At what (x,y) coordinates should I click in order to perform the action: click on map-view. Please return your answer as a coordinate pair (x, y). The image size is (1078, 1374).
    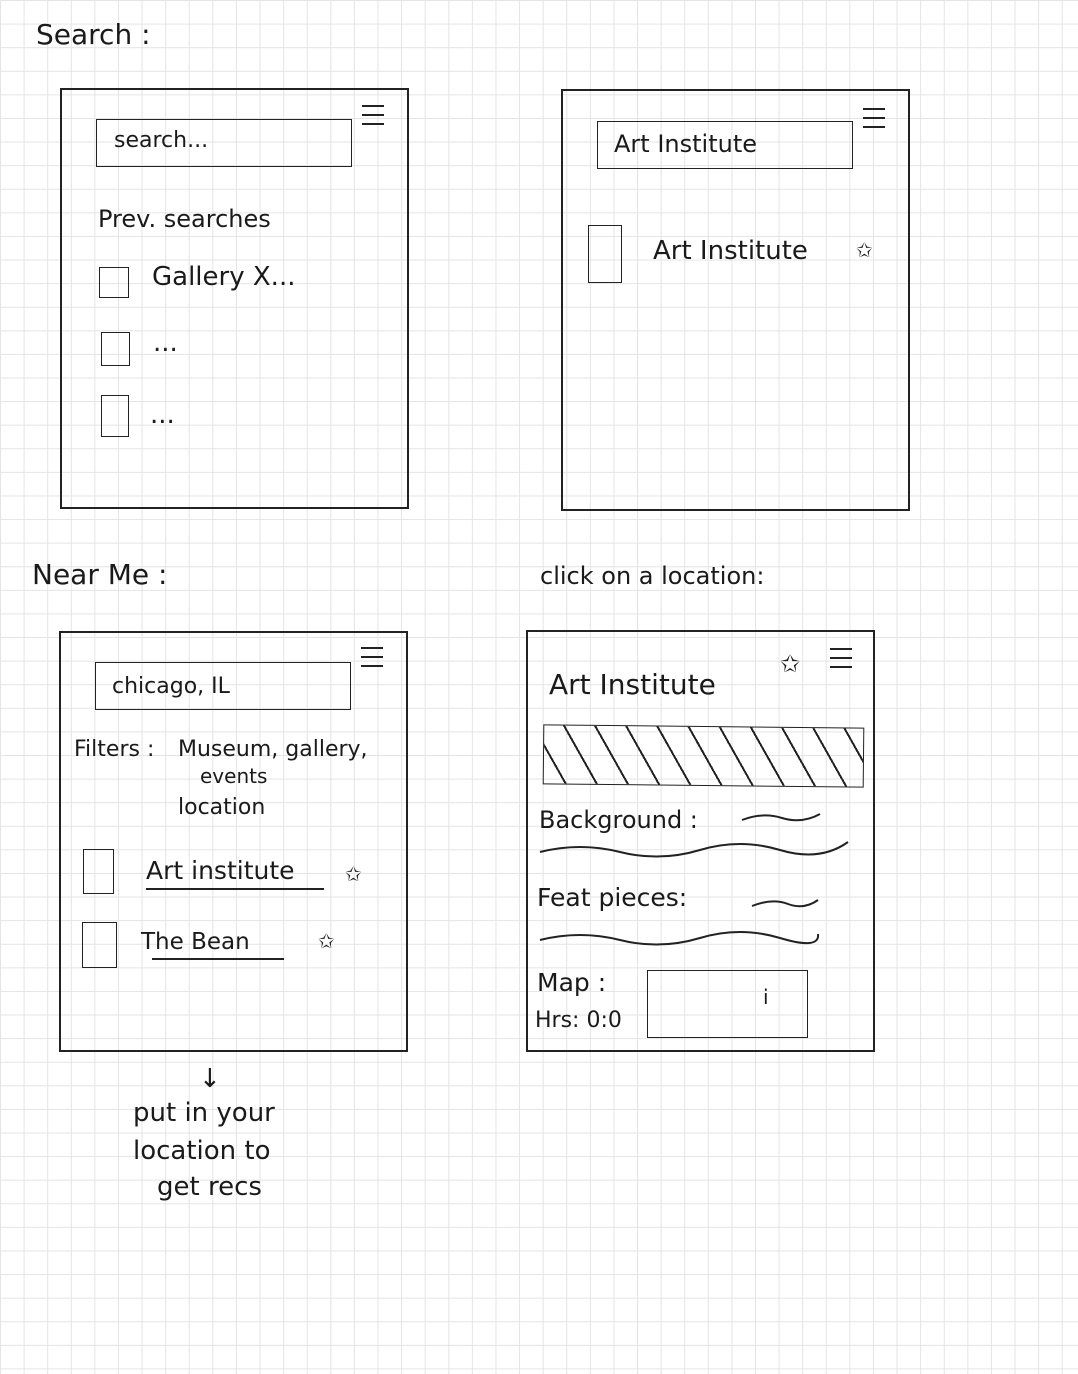
    Looking at the image, I should click on (727, 1004).